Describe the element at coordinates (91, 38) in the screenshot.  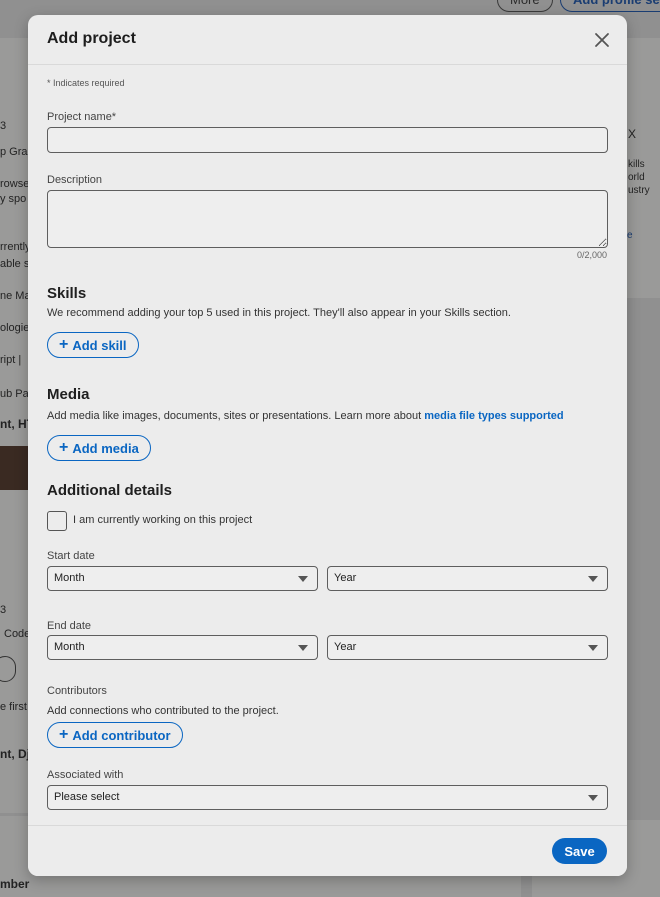
I see `dialog-title: Add project` at that location.